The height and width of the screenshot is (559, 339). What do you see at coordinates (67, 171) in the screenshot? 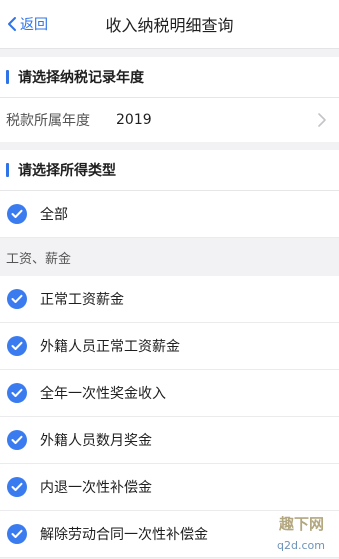
I see `type-section-title: 请选择所得类型` at bounding box center [67, 171].